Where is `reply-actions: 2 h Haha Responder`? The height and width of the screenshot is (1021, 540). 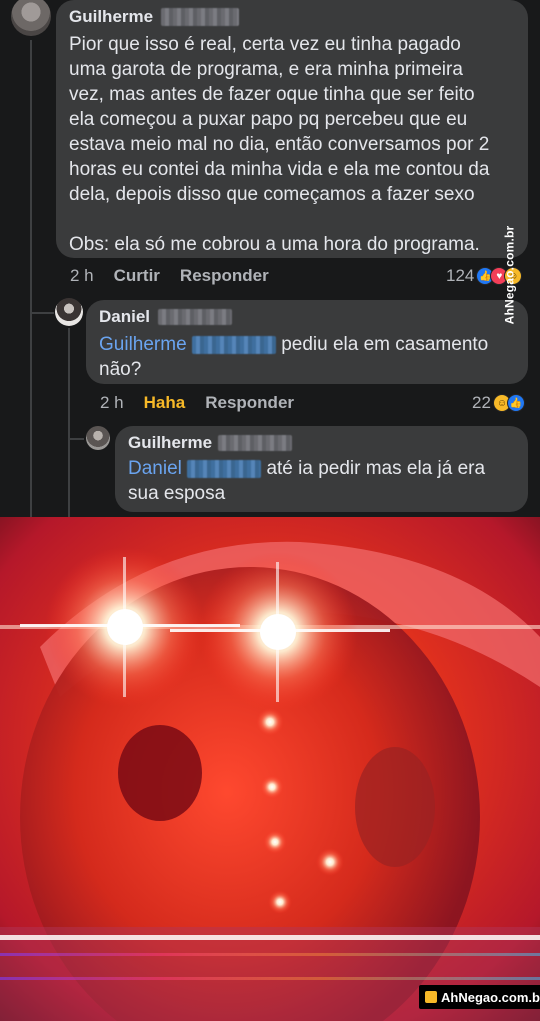
reply-actions: 2 h Haha Responder is located at coordinates (197, 403).